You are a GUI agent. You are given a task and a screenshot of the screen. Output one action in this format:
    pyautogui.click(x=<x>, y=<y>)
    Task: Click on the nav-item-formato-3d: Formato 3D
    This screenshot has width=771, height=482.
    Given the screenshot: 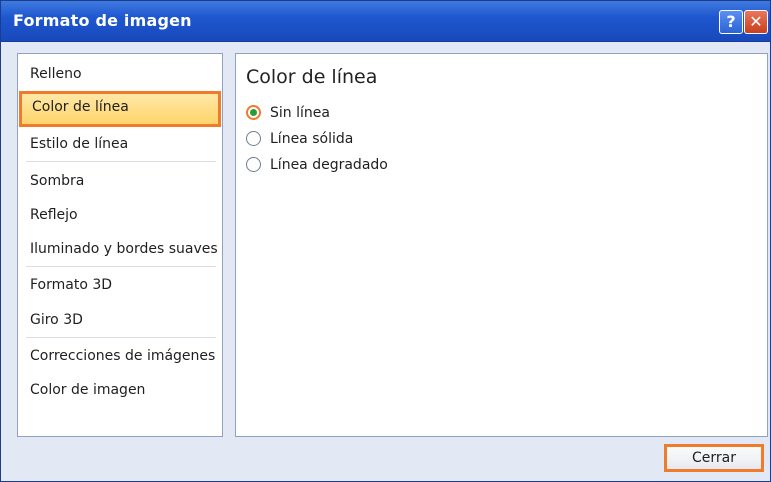 What is the action you would take?
    pyautogui.click(x=120, y=285)
    